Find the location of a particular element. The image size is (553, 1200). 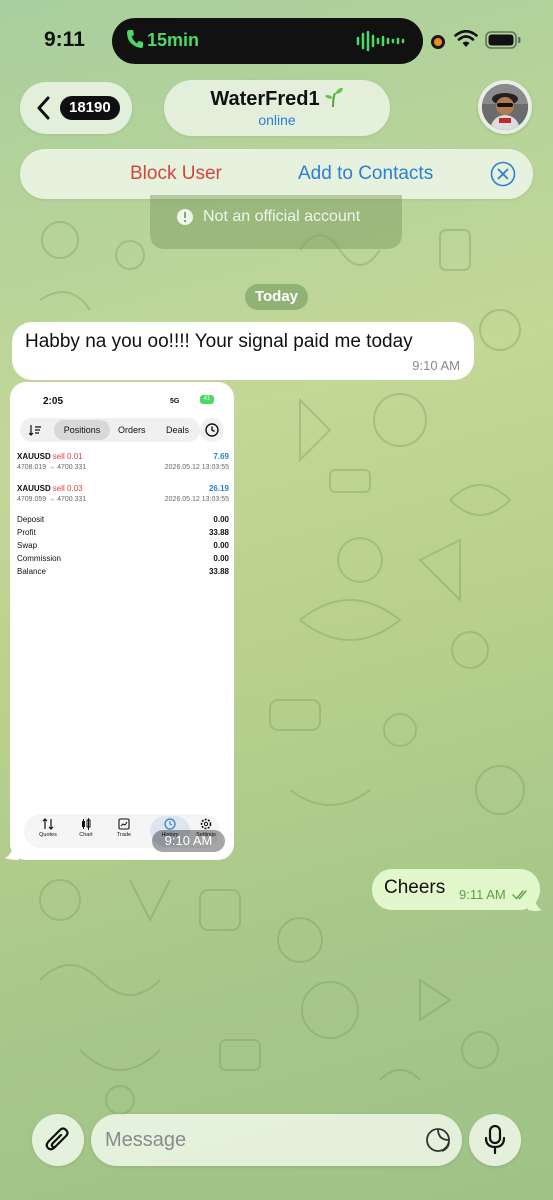

add-to-contacts-button: Add to Contacts is located at coordinates (365, 174).